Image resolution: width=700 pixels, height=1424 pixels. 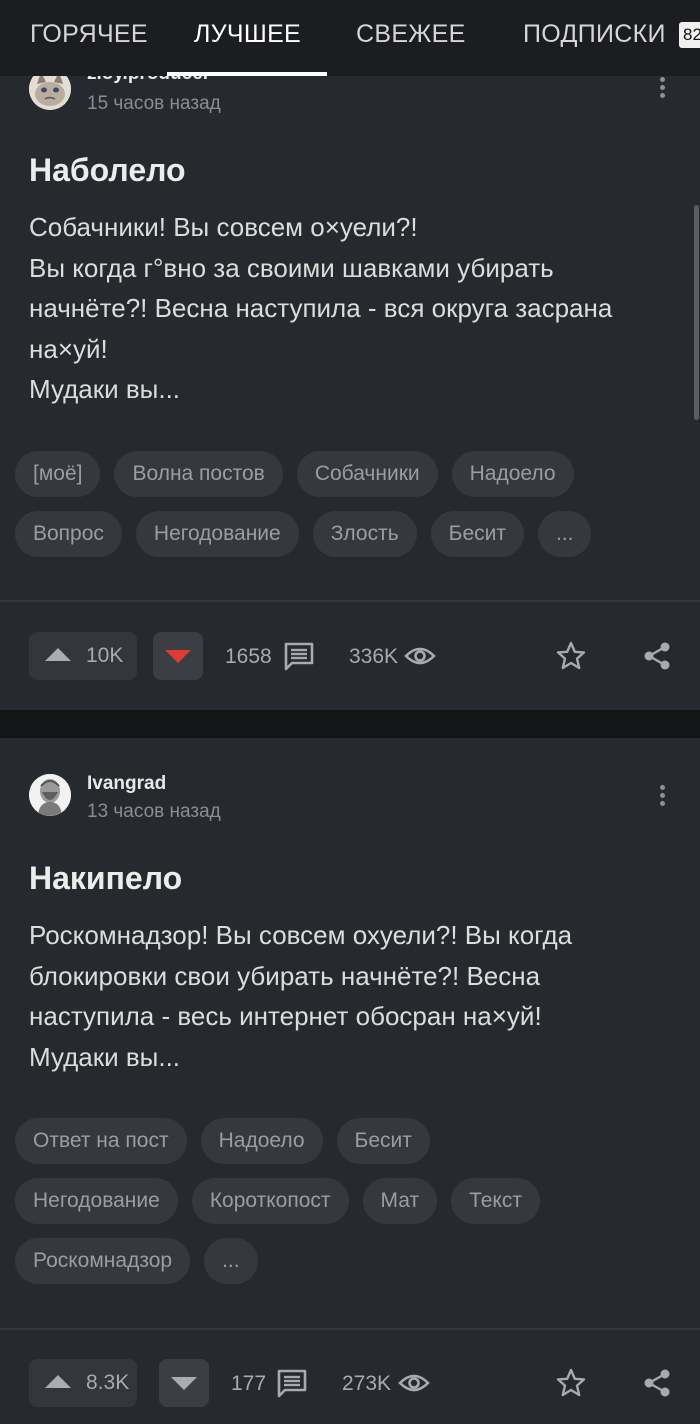 I want to click on scrollbar, so click(x=696, y=312).